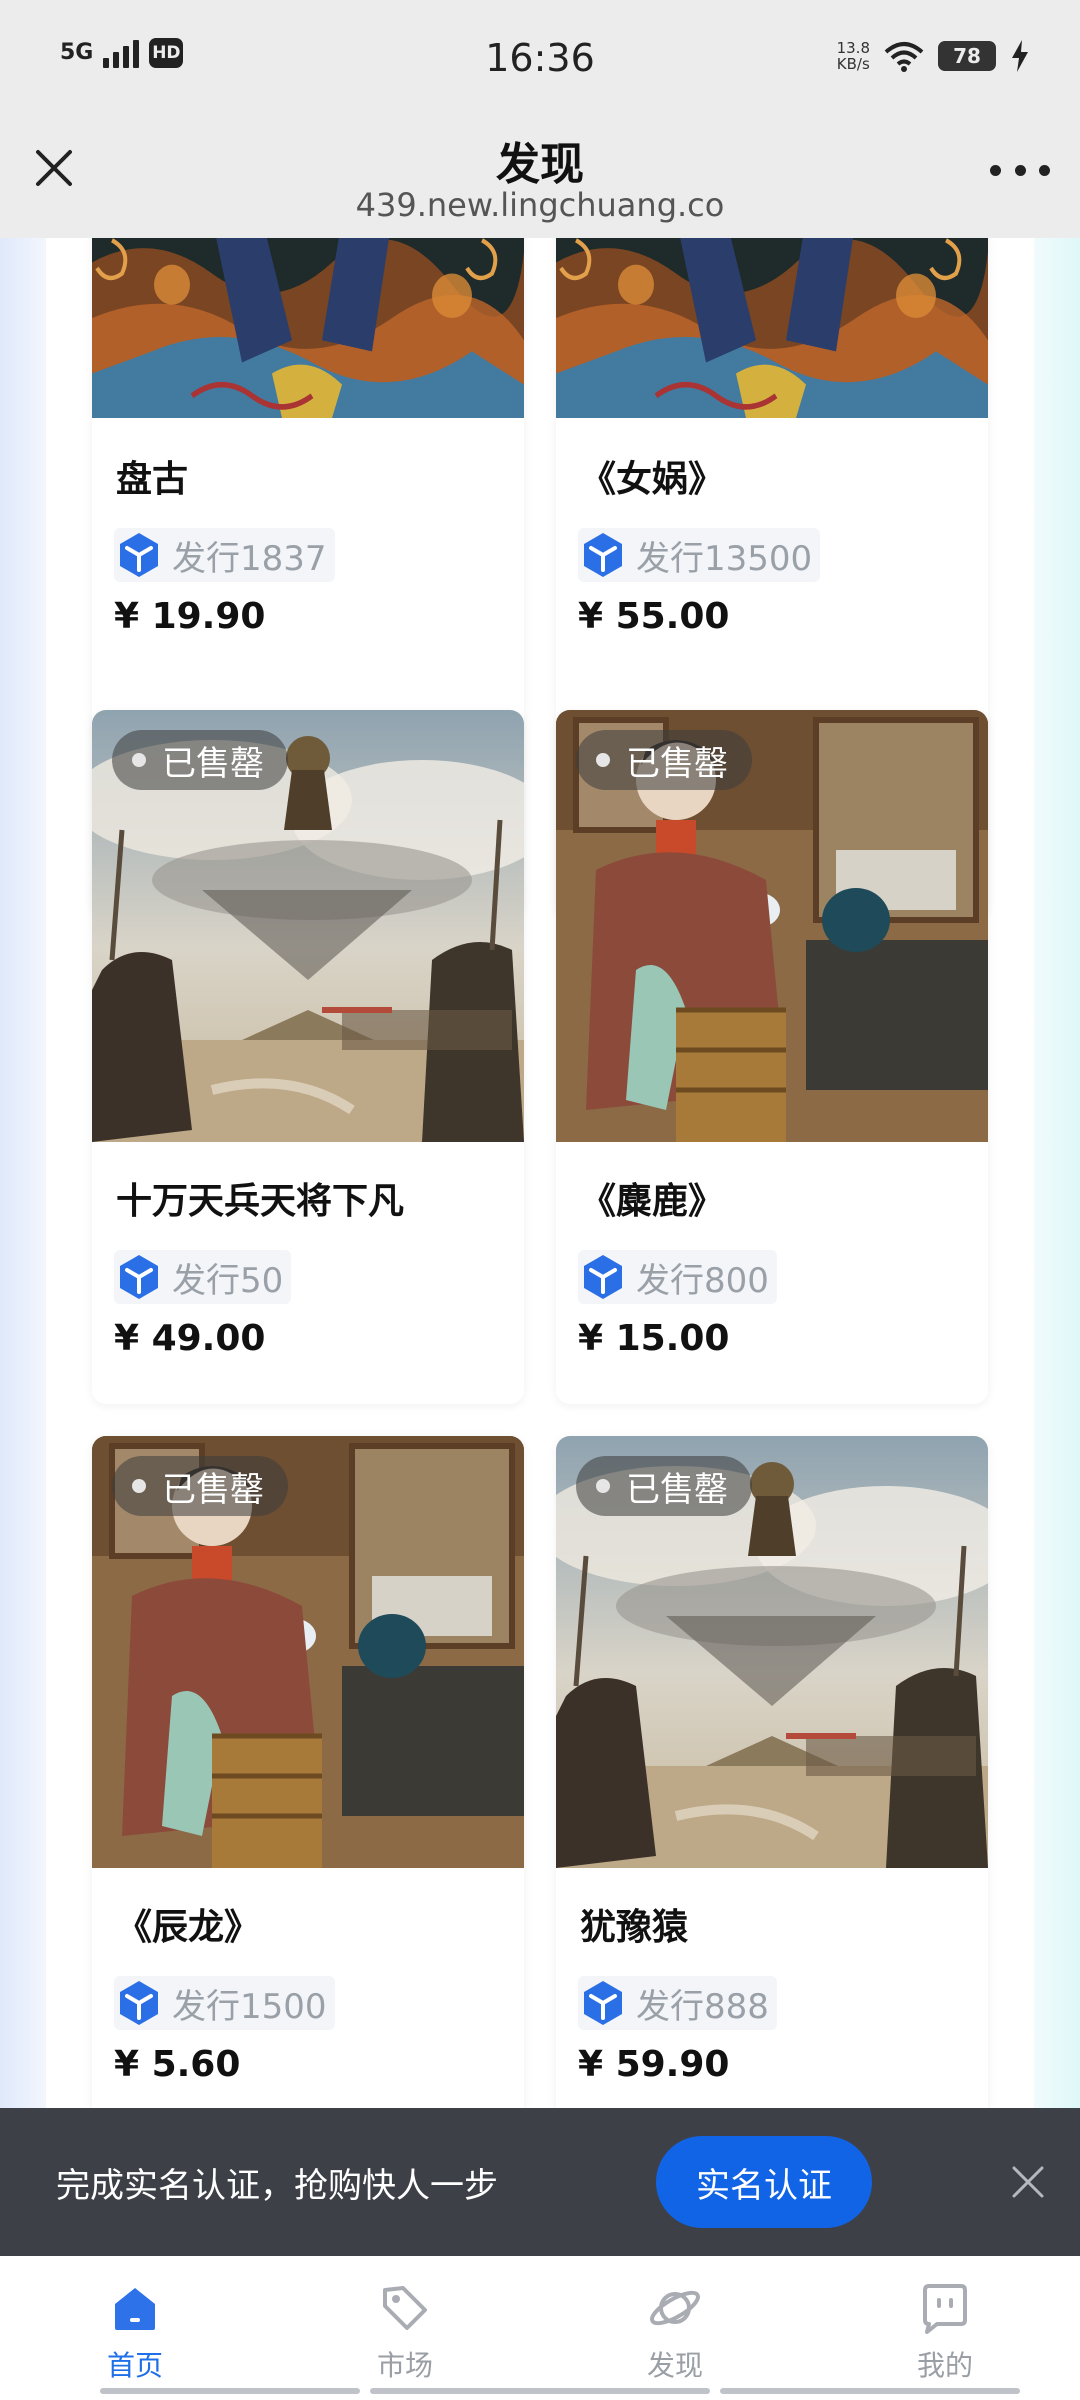  Describe the element at coordinates (675, 2308) in the screenshot. I see `planet-icon` at that location.